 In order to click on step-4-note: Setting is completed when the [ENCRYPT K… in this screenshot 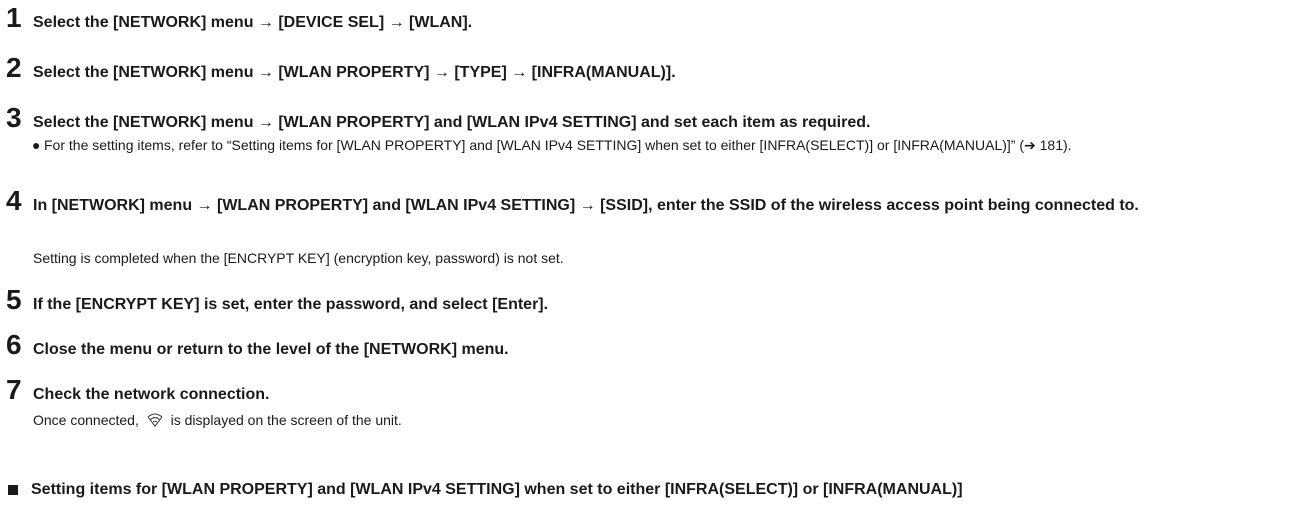, I will do `click(298, 258)`.